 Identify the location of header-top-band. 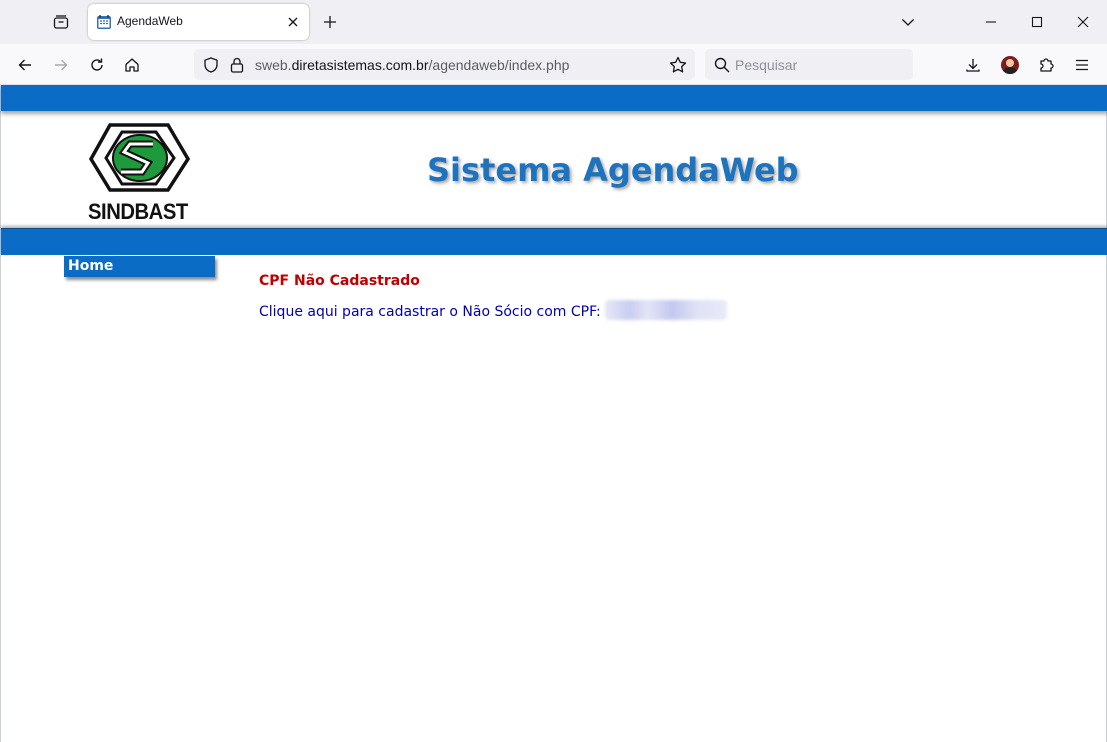
(554, 98).